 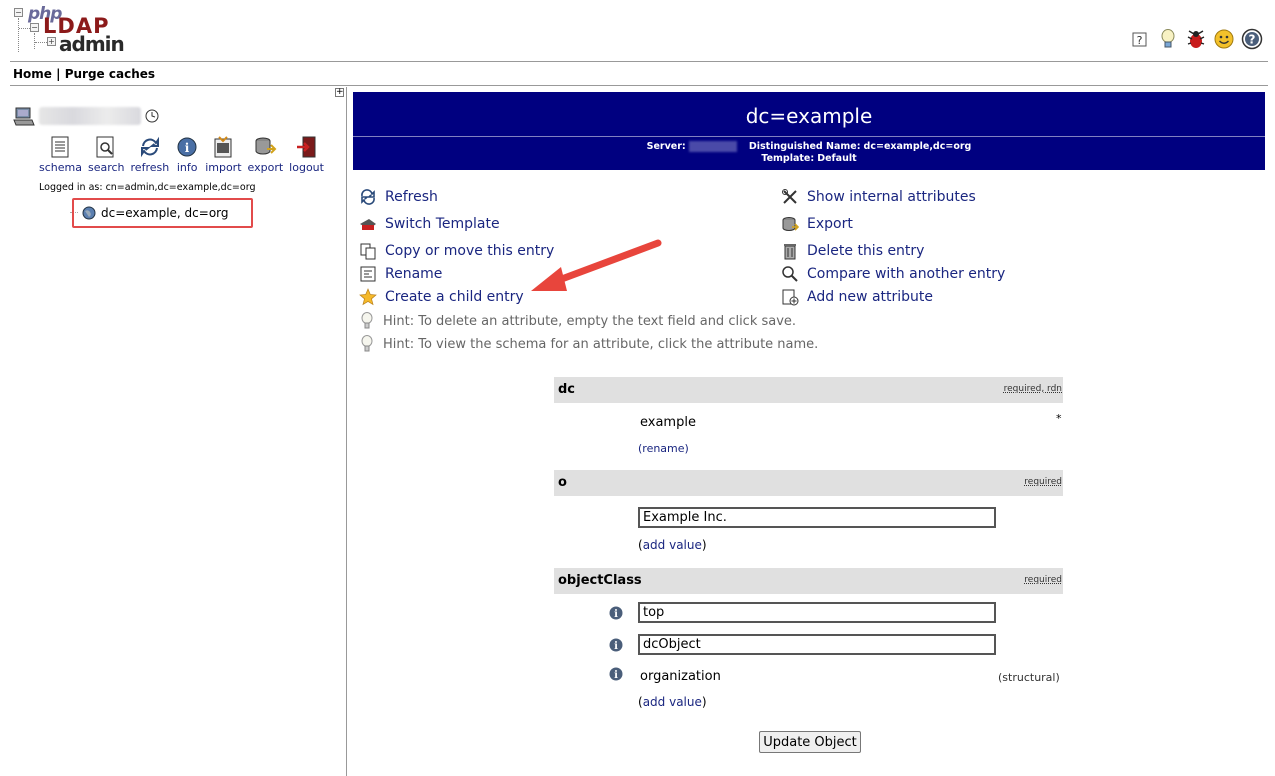 I want to click on top-nav-bar: Home | Purge caches, so click(x=639, y=73).